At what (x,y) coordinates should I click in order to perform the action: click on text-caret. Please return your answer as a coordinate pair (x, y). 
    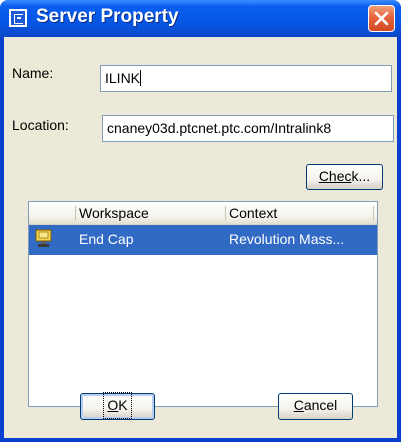
    Looking at the image, I should click on (141, 78).